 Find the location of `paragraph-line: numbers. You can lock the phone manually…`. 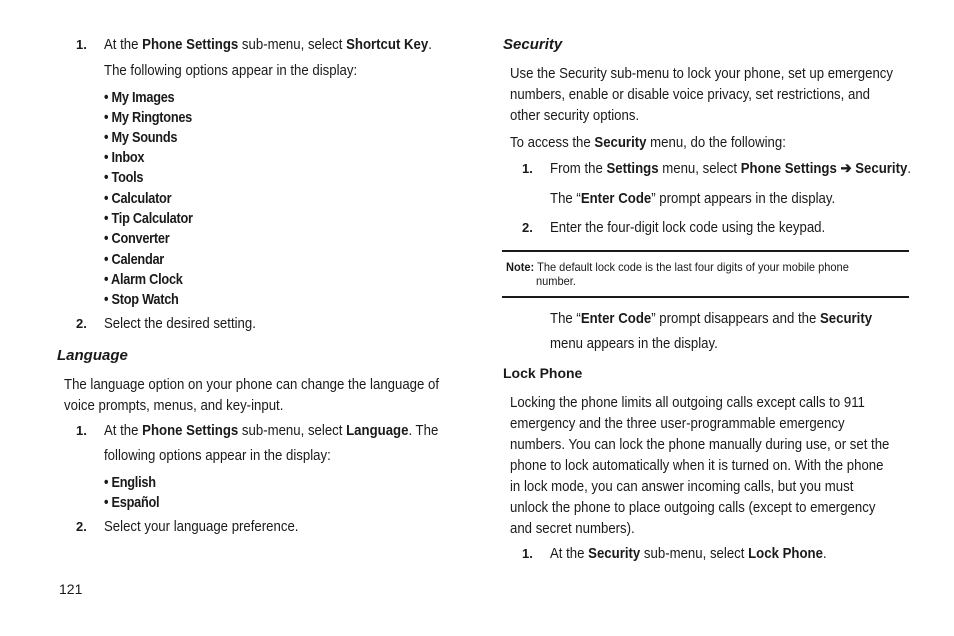

paragraph-line: numbers. You can lock the phone manually… is located at coordinates (700, 444).